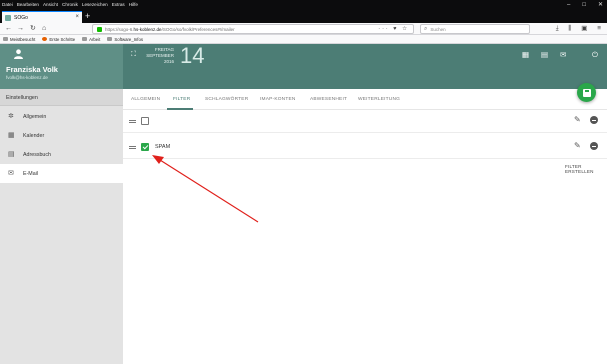 The height and width of the screenshot is (364, 607). What do you see at coordinates (133, 55) in the screenshot?
I see `fullscreen-icon: ⛶` at bounding box center [133, 55].